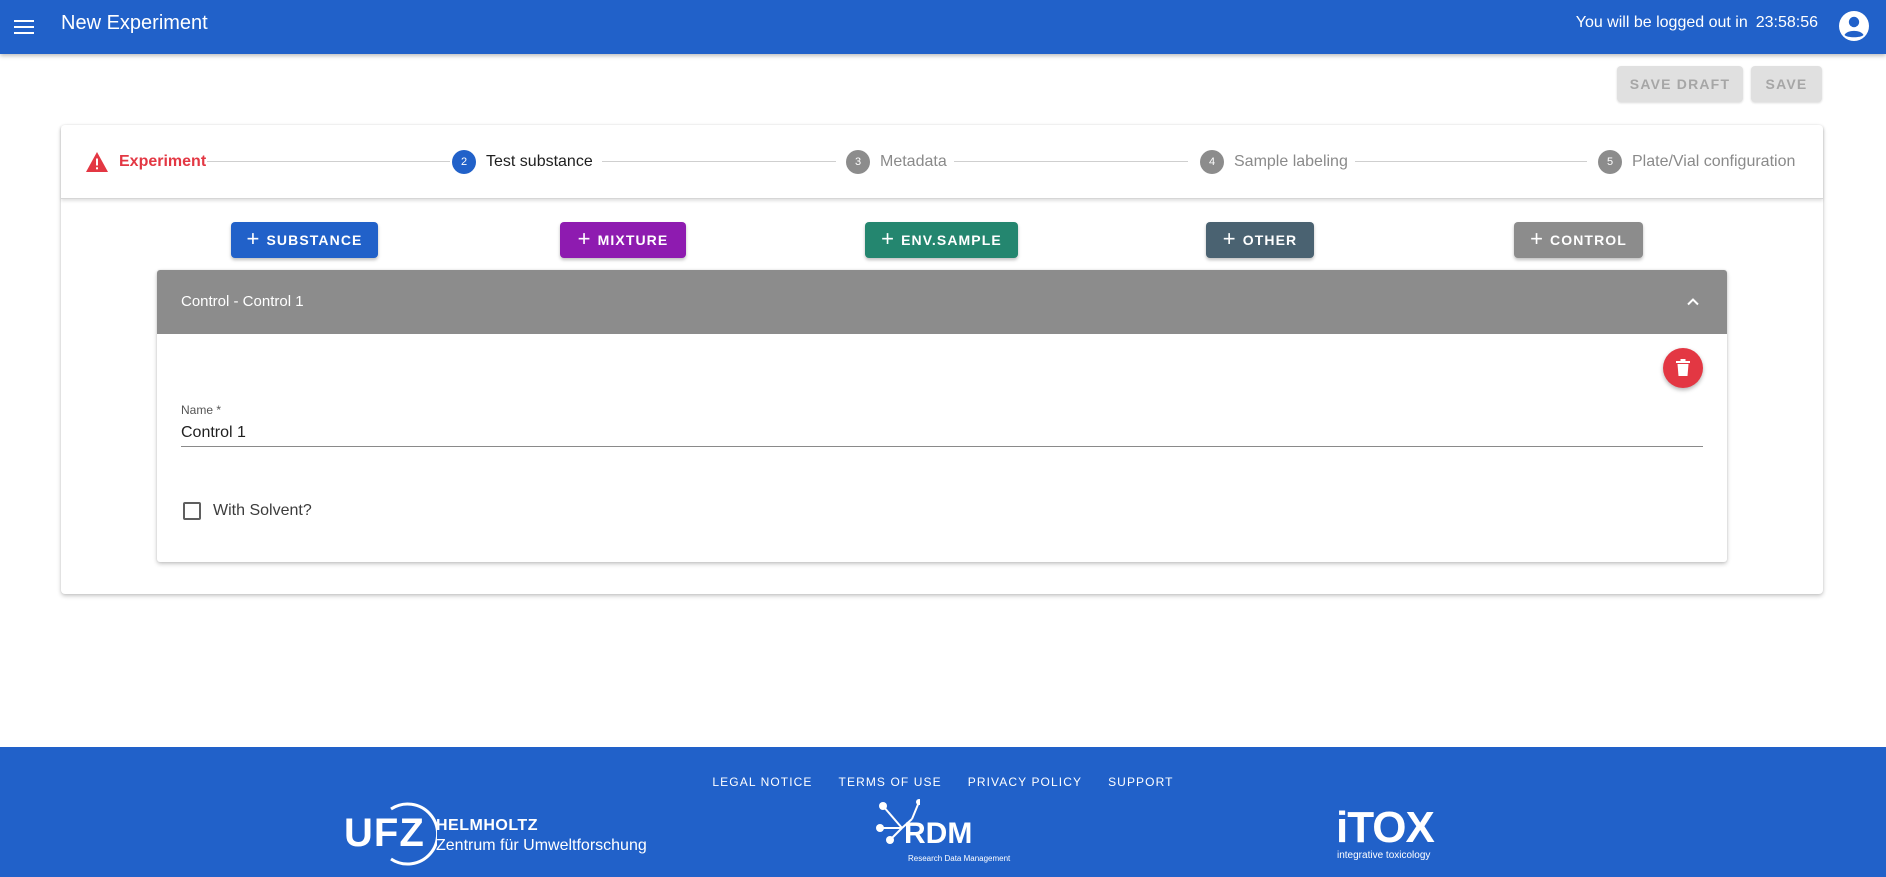  What do you see at coordinates (1854, 26) in the screenshot?
I see `account-icon` at bounding box center [1854, 26].